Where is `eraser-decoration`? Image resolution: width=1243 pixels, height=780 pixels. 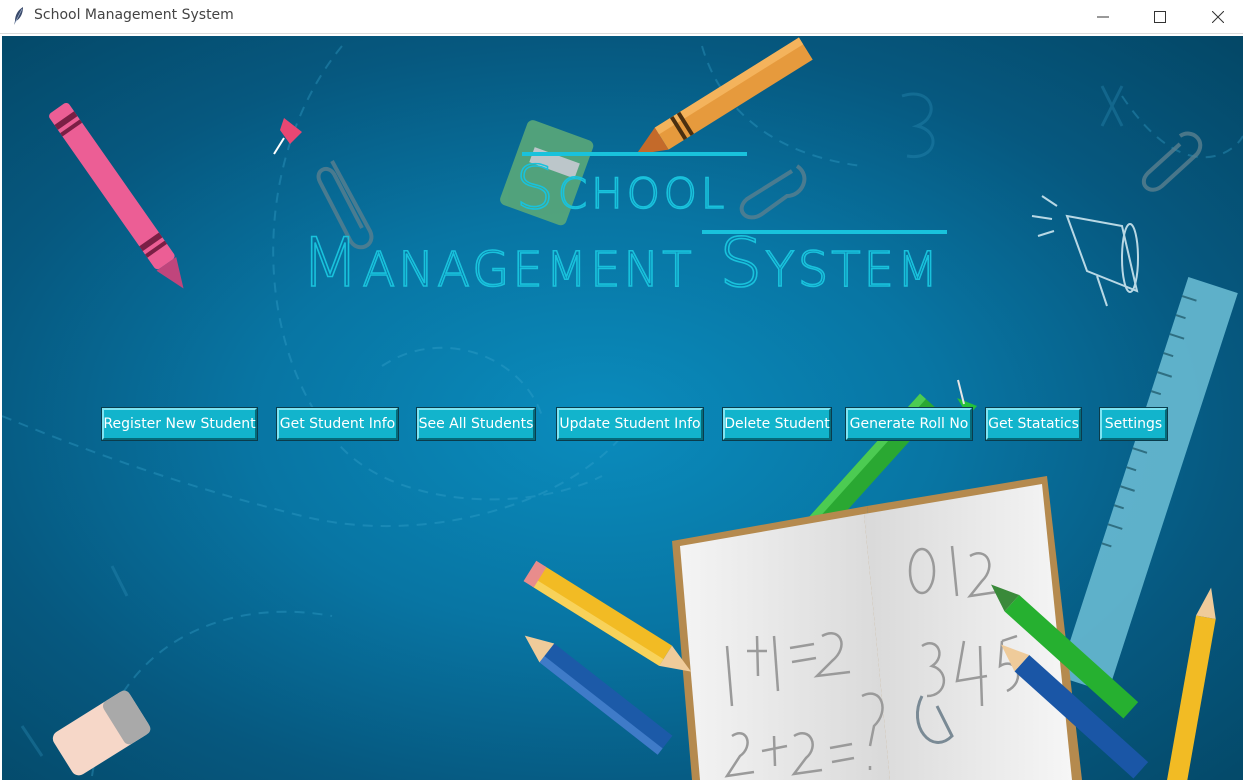
eraser-decoration is located at coordinates (101, 733).